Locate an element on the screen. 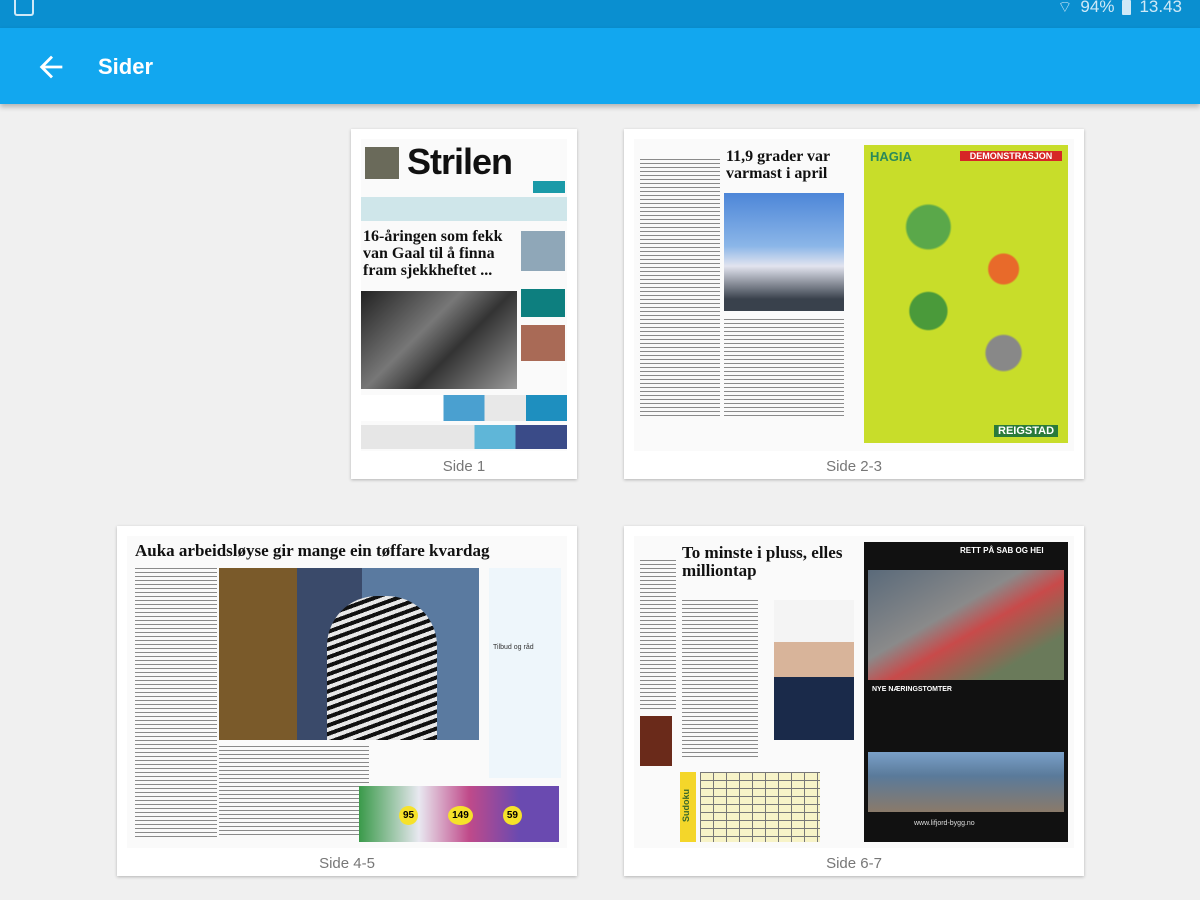 The image size is (1200, 900). ad-url: www.lifjord-bygg.no is located at coordinates (944, 823).